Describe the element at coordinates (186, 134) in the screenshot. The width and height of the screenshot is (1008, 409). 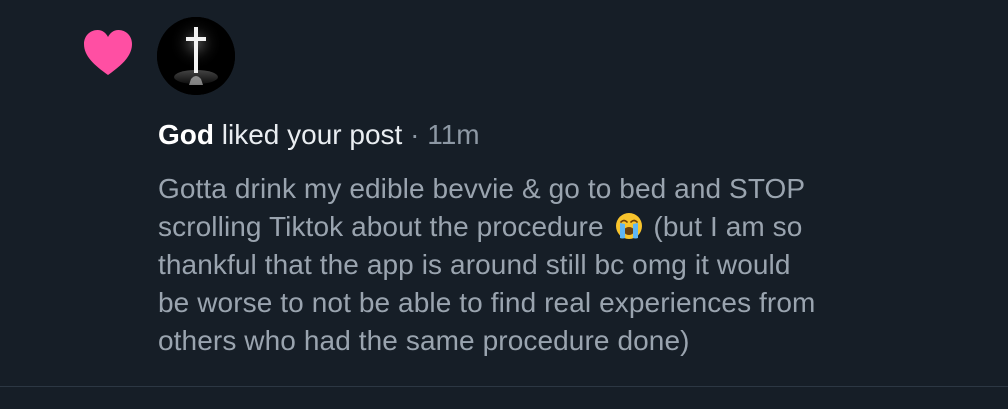
I see `actor-name: God` at that location.